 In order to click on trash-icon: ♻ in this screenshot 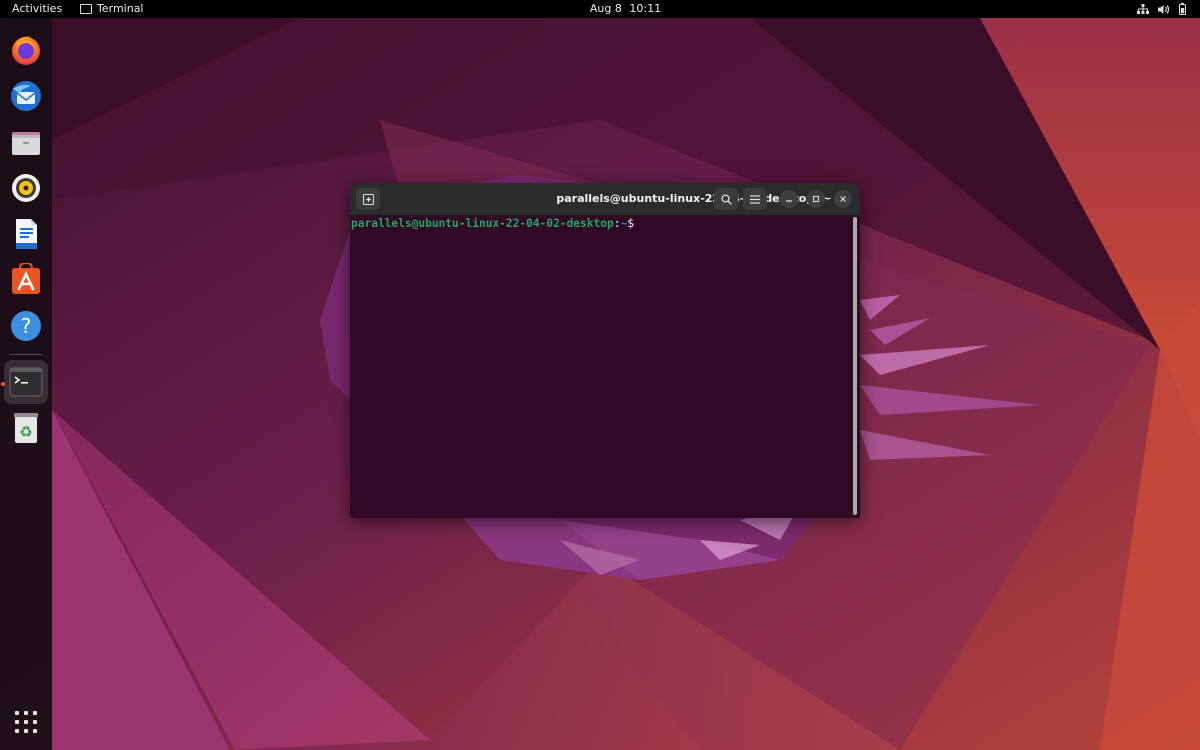, I will do `click(26, 428)`.